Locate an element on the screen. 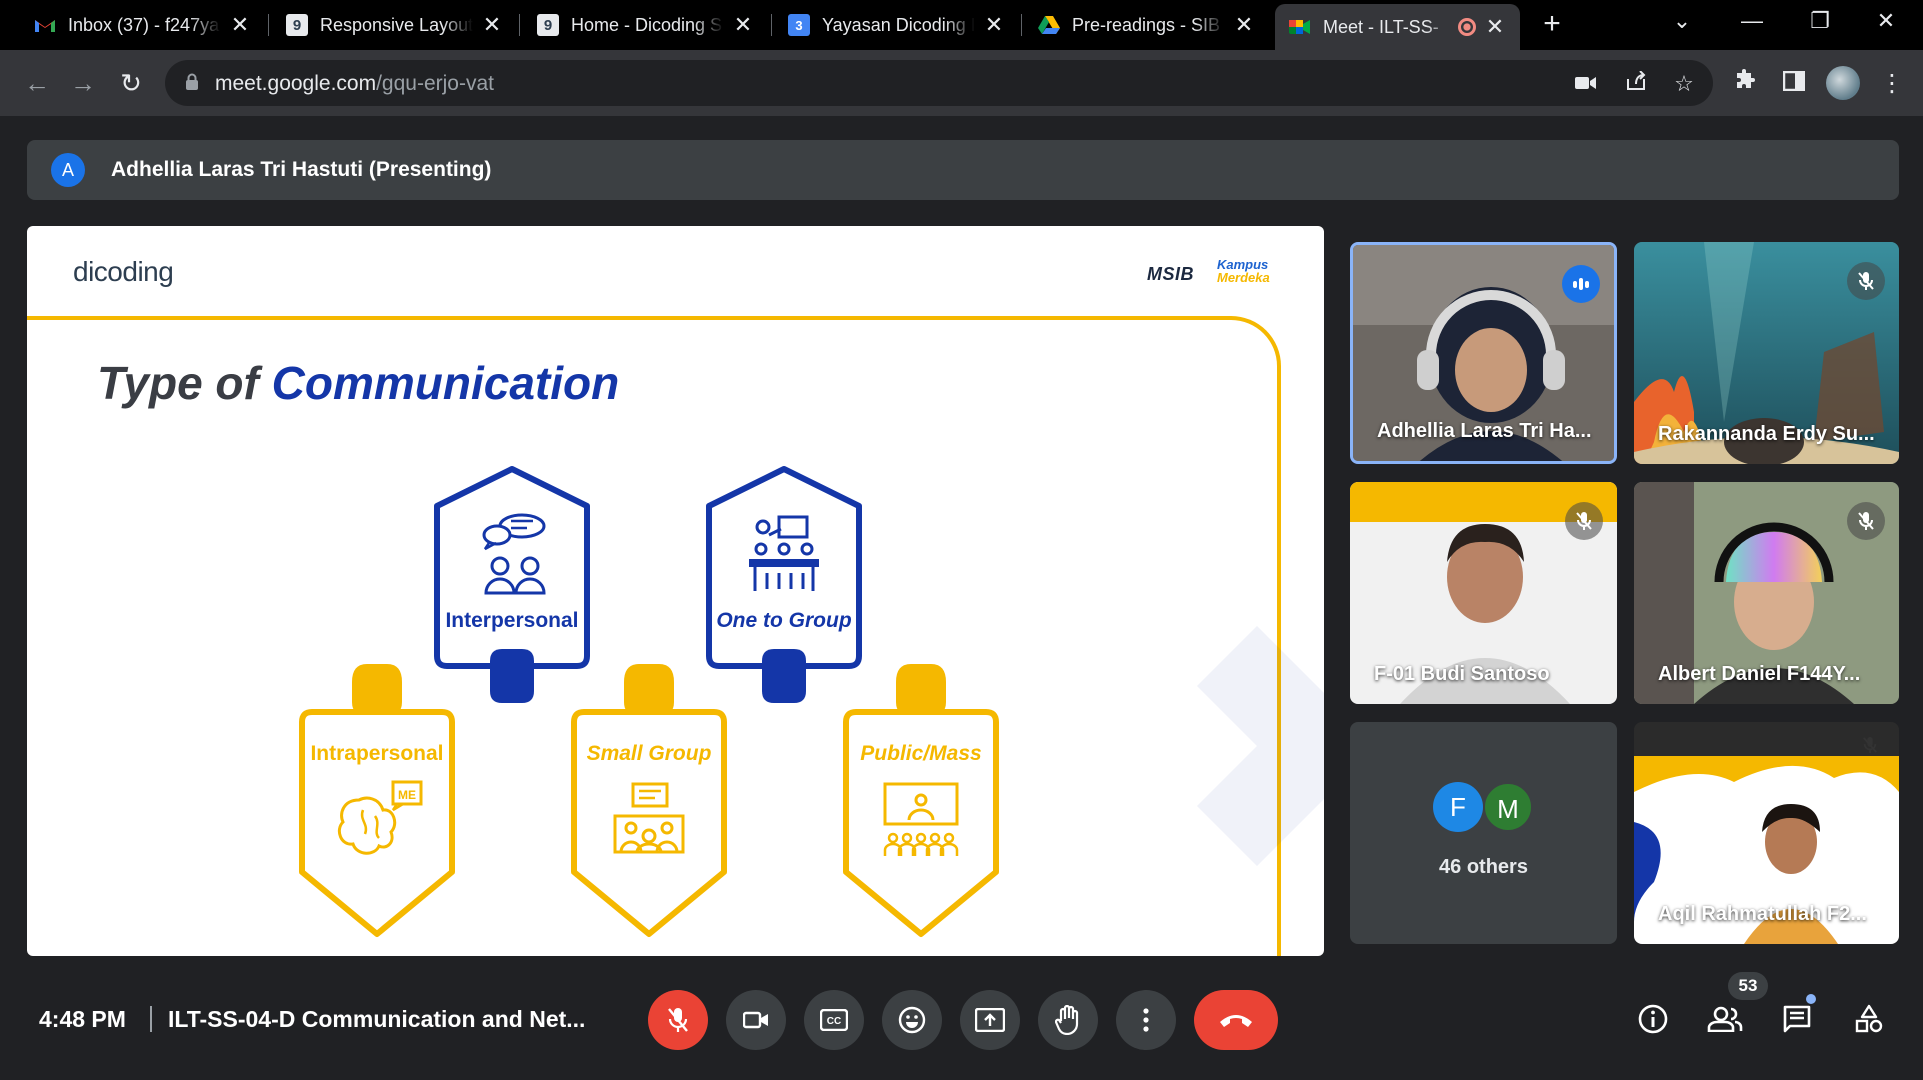  others-avatar: F is located at coordinates (1458, 807).